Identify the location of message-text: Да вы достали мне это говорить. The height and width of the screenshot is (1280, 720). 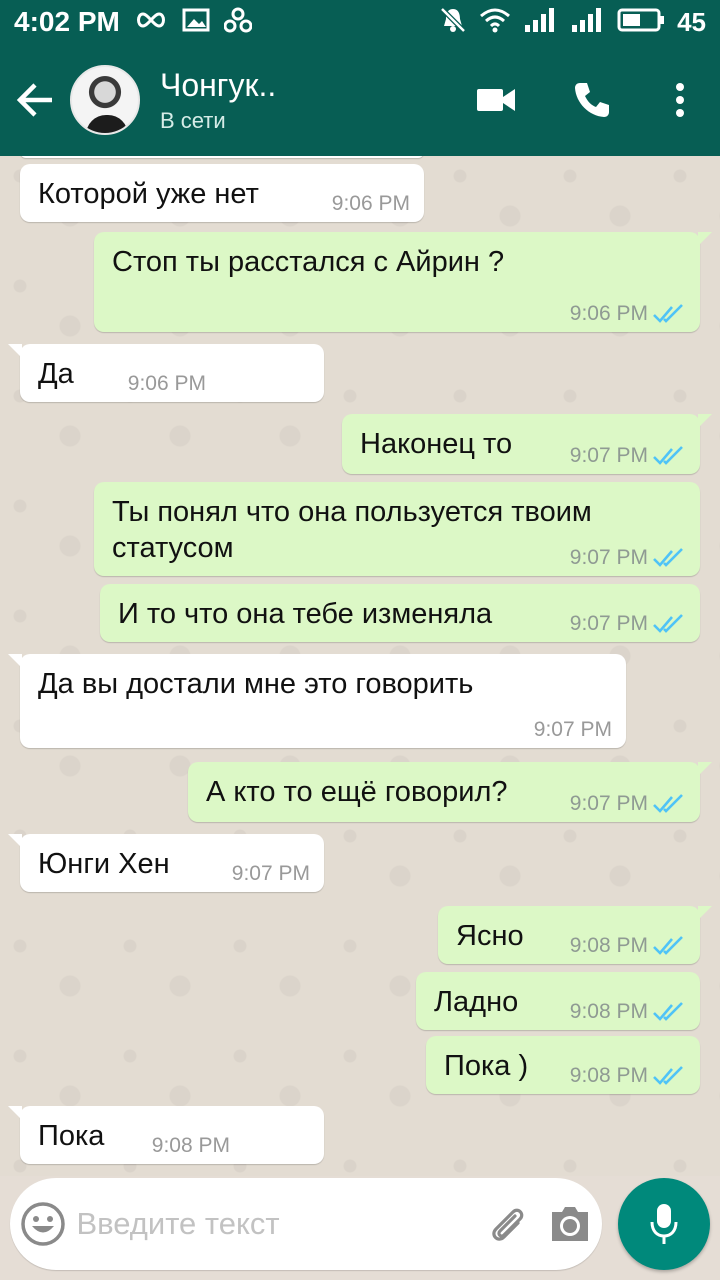
(256, 684).